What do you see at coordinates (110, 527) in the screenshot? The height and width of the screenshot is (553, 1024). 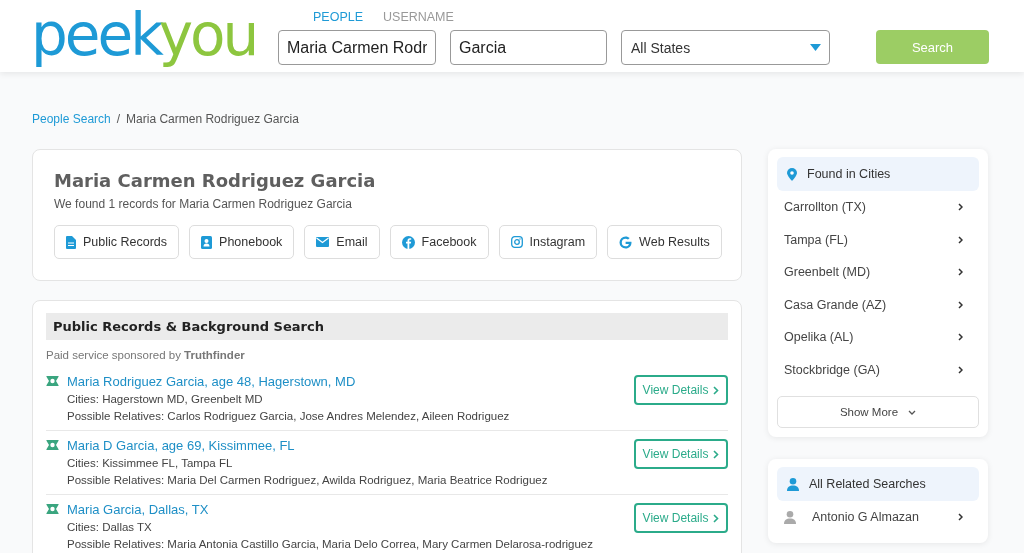 I see `result-cities: Cities: Dallas TX` at bounding box center [110, 527].